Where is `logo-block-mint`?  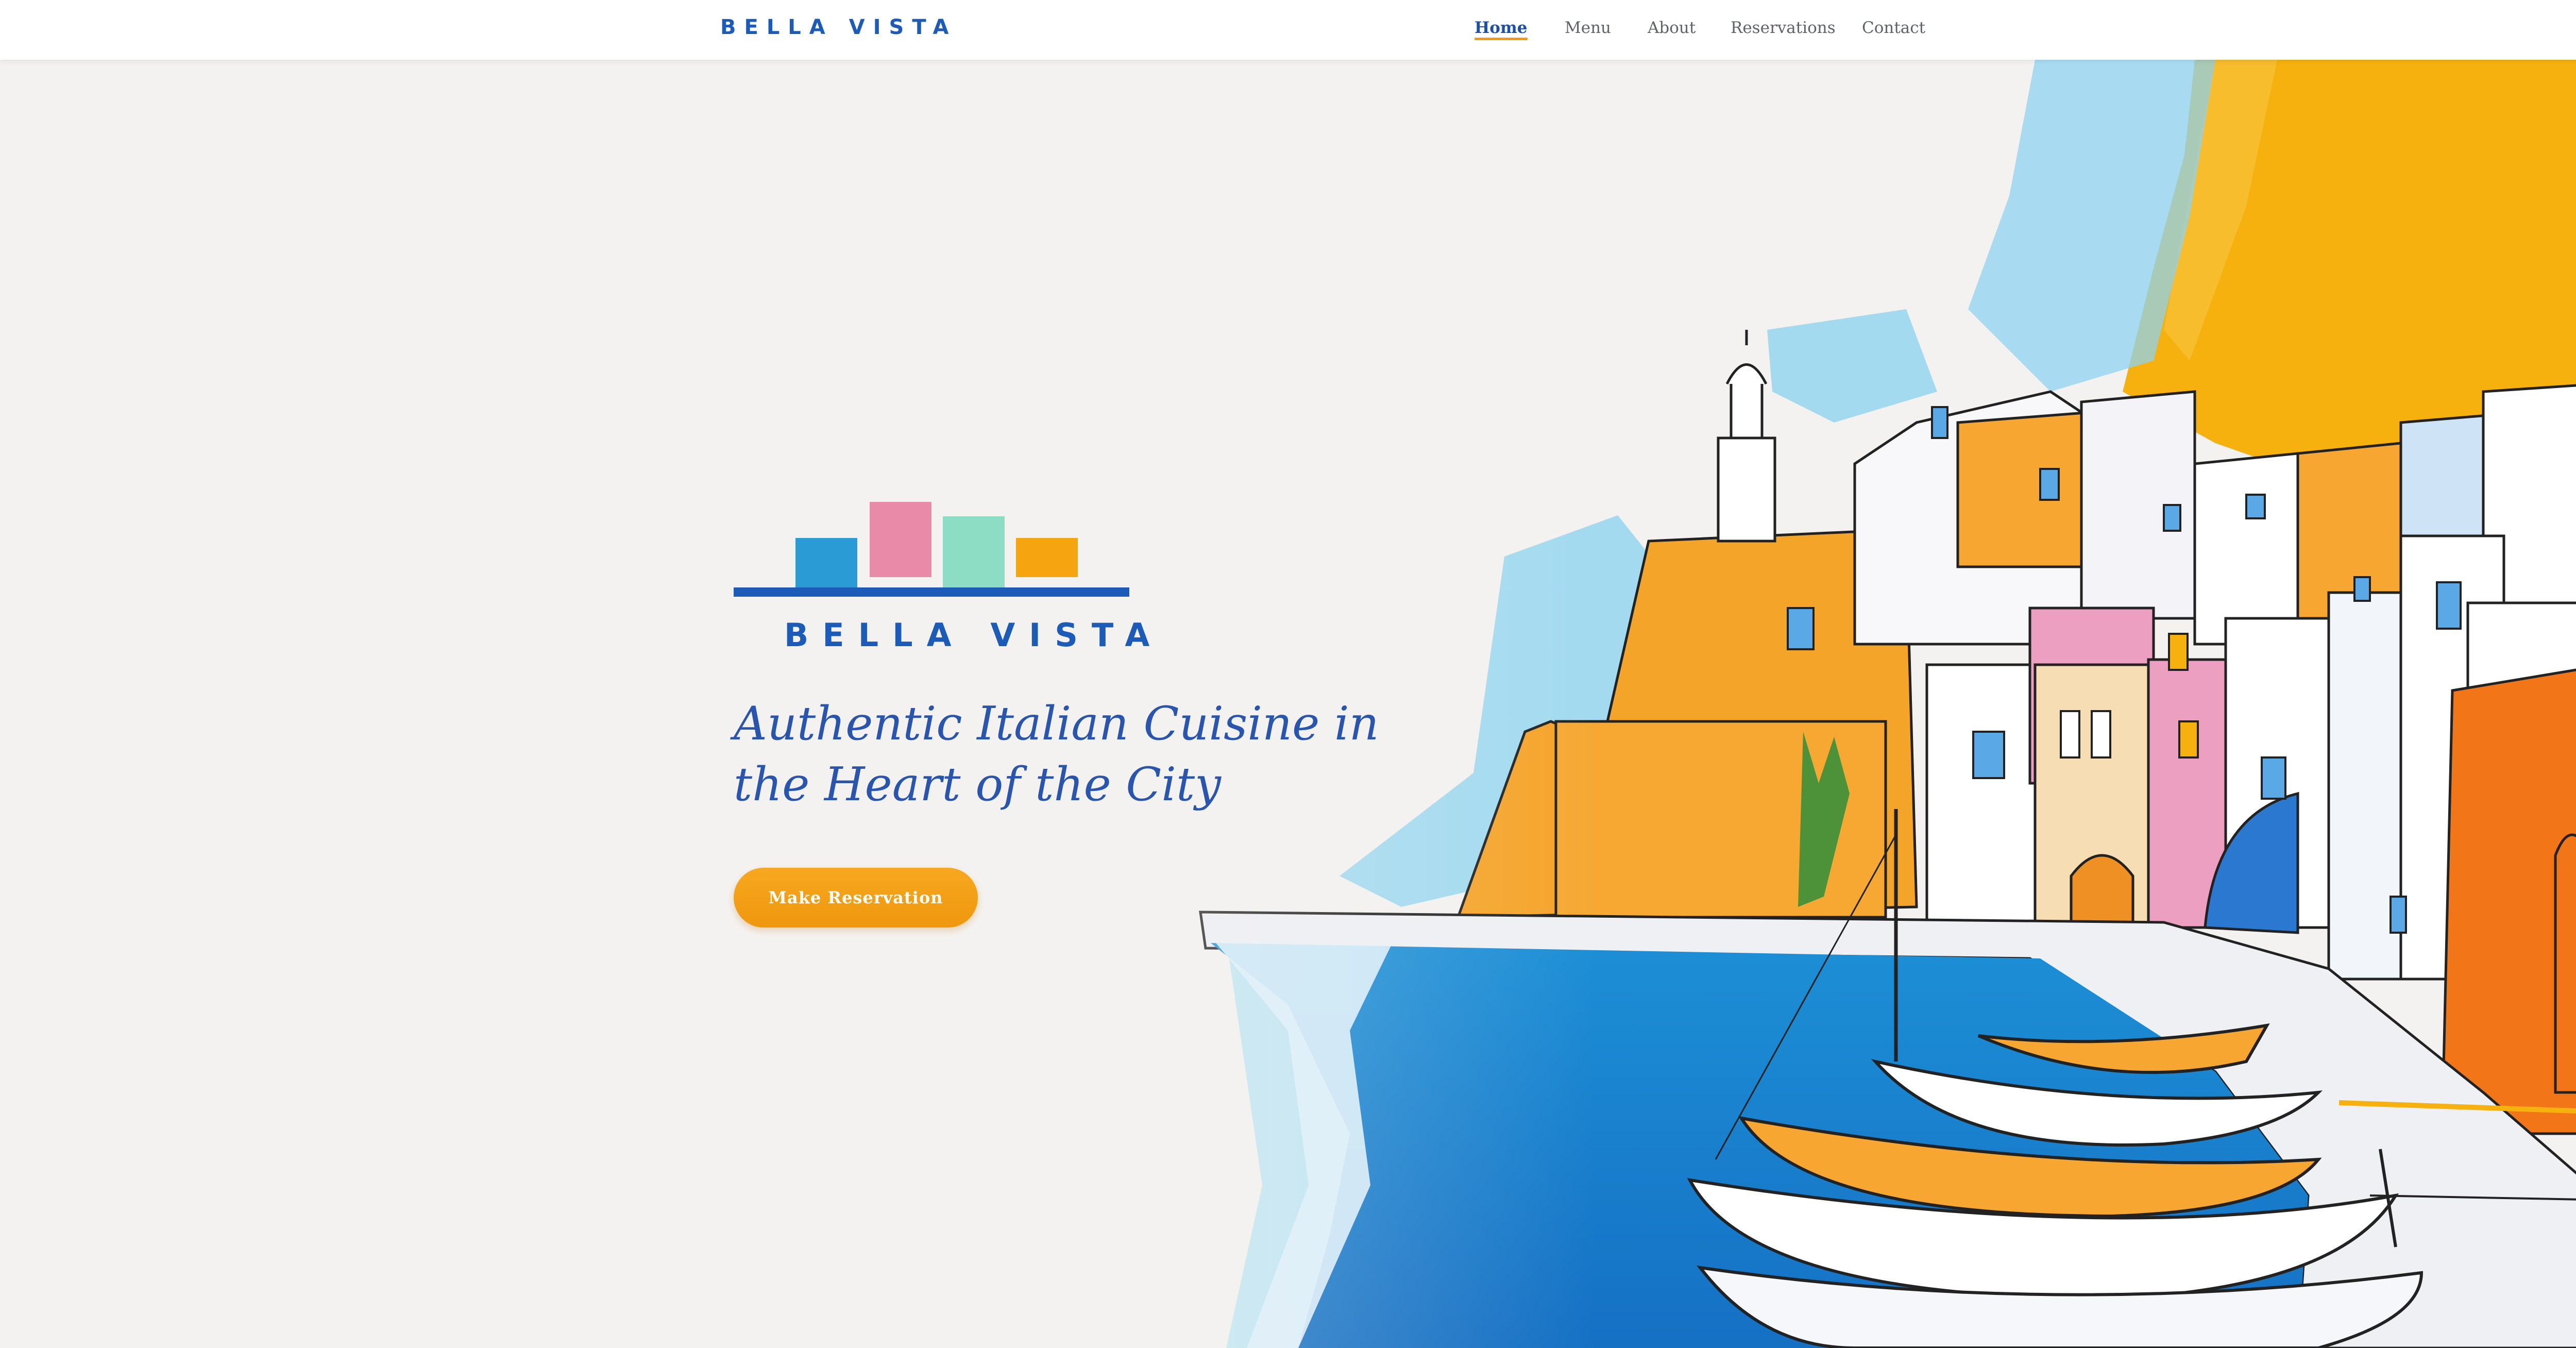 logo-block-mint is located at coordinates (974, 554).